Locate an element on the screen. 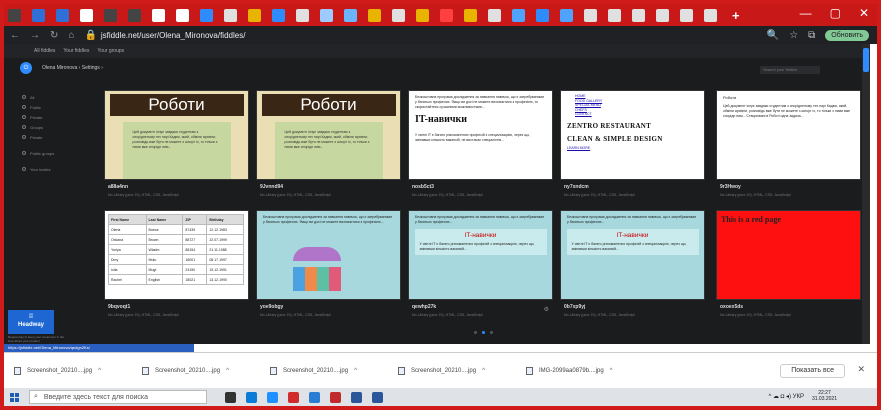  fiddle-preview: This is a red page is located at coordinates (788, 255).